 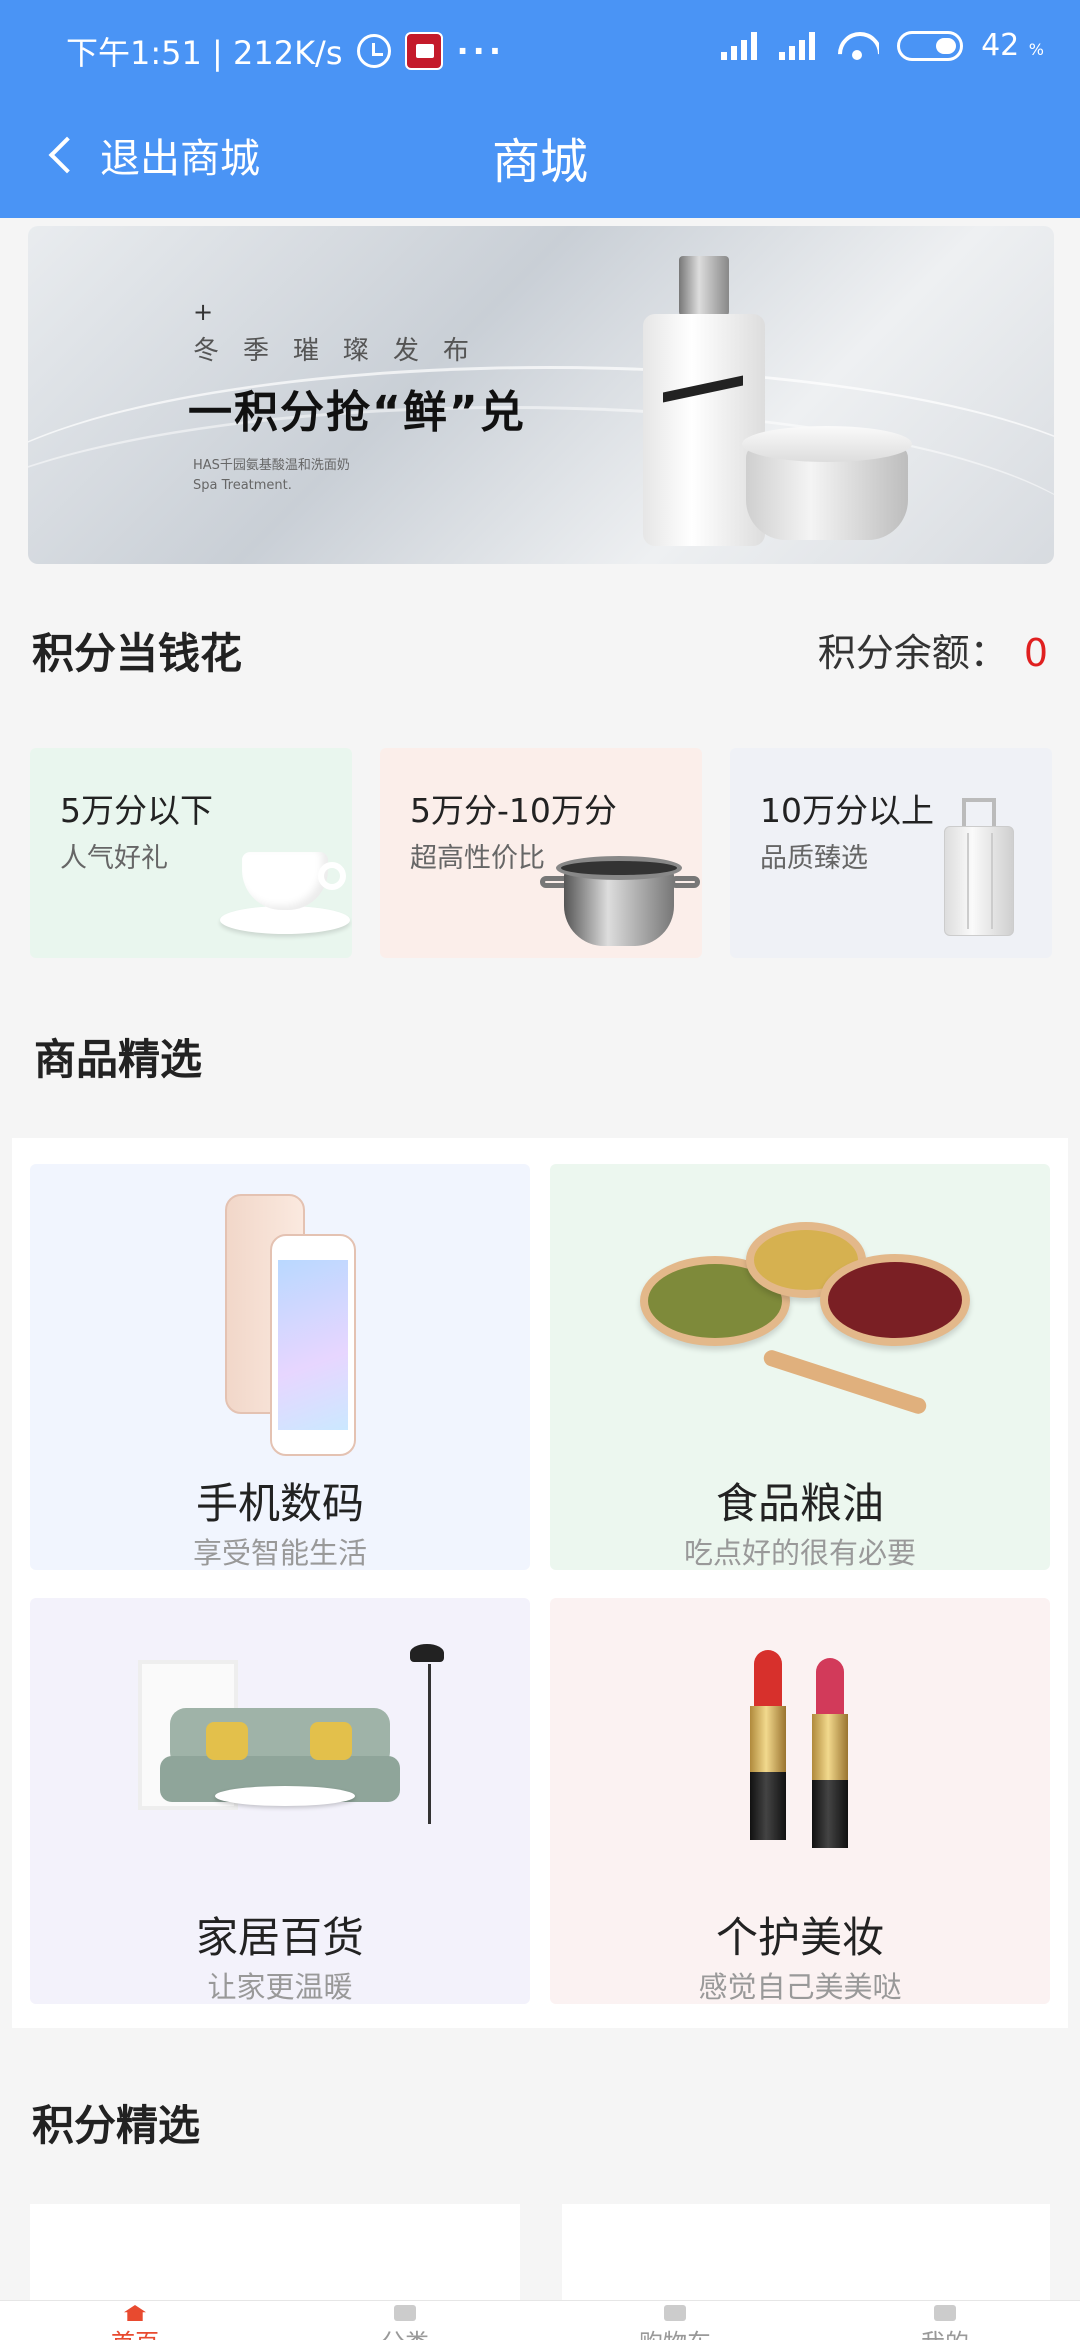 What do you see at coordinates (1012, 45) in the screenshot?
I see `battery-level: 42 %` at bounding box center [1012, 45].